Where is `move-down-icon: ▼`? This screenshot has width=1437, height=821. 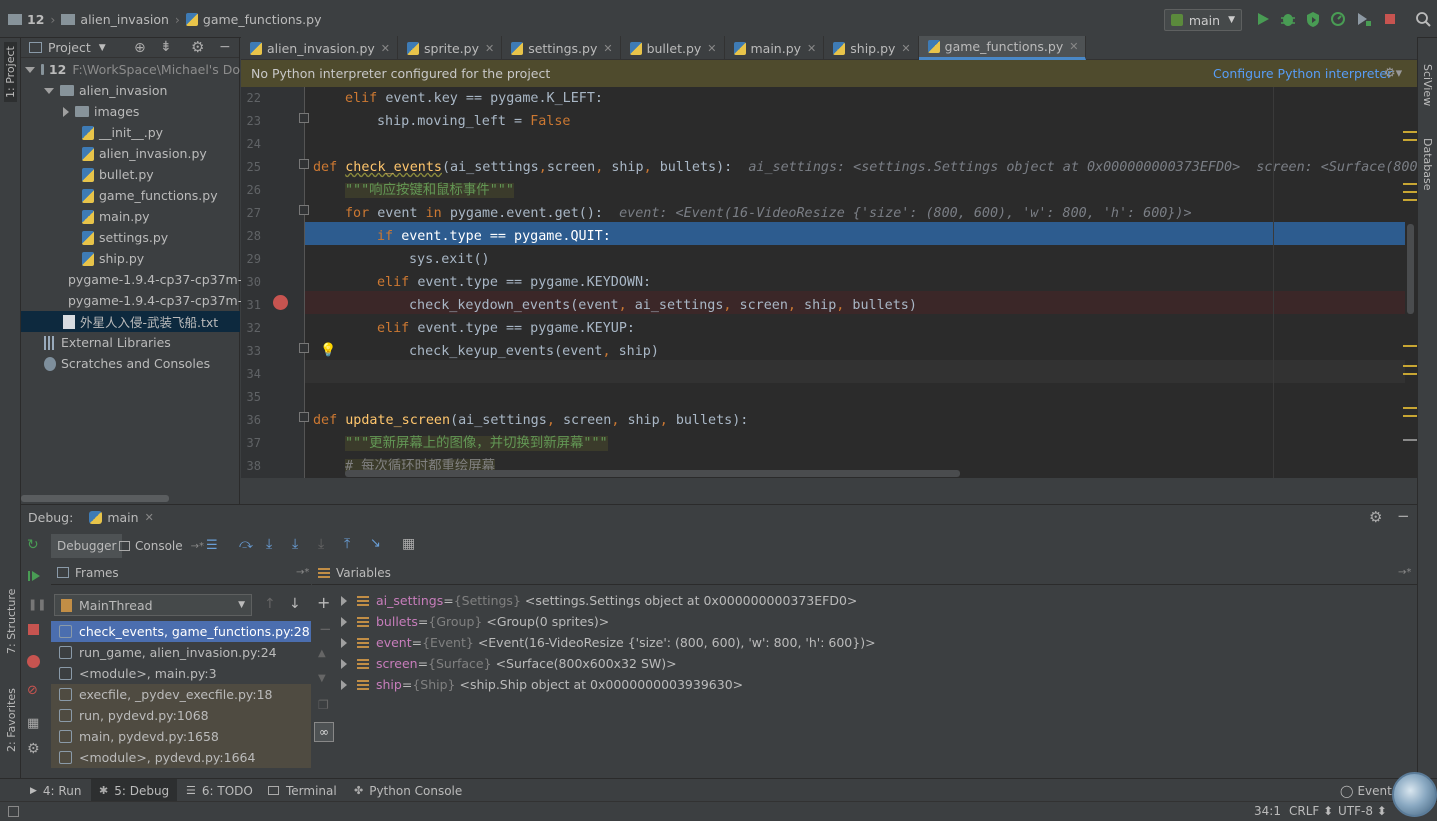 move-down-icon: ▼ is located at coordinates (322, 678).